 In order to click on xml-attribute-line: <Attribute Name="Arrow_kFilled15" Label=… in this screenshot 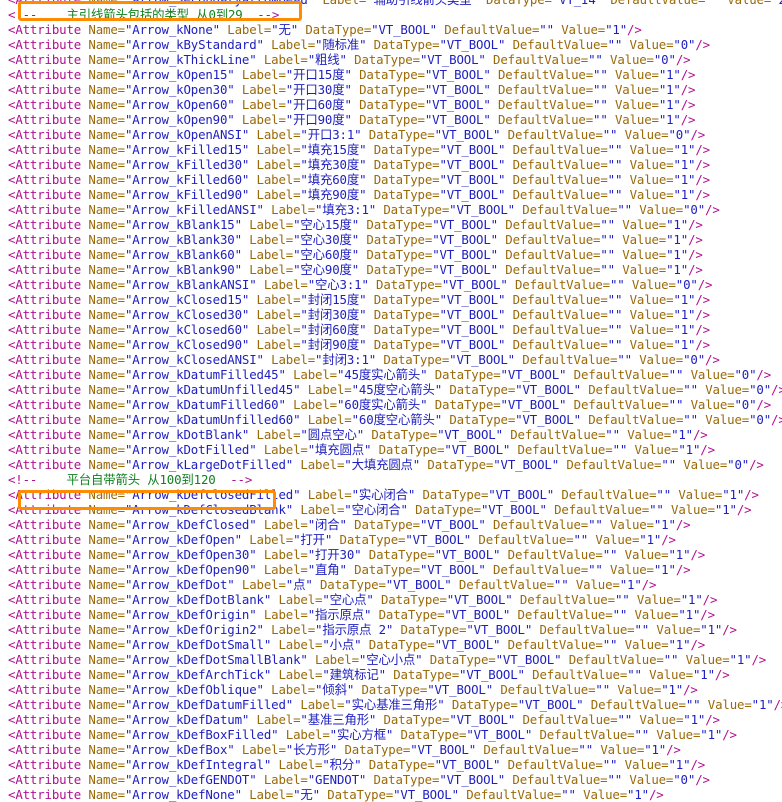, I will do `click(391, 149)`.